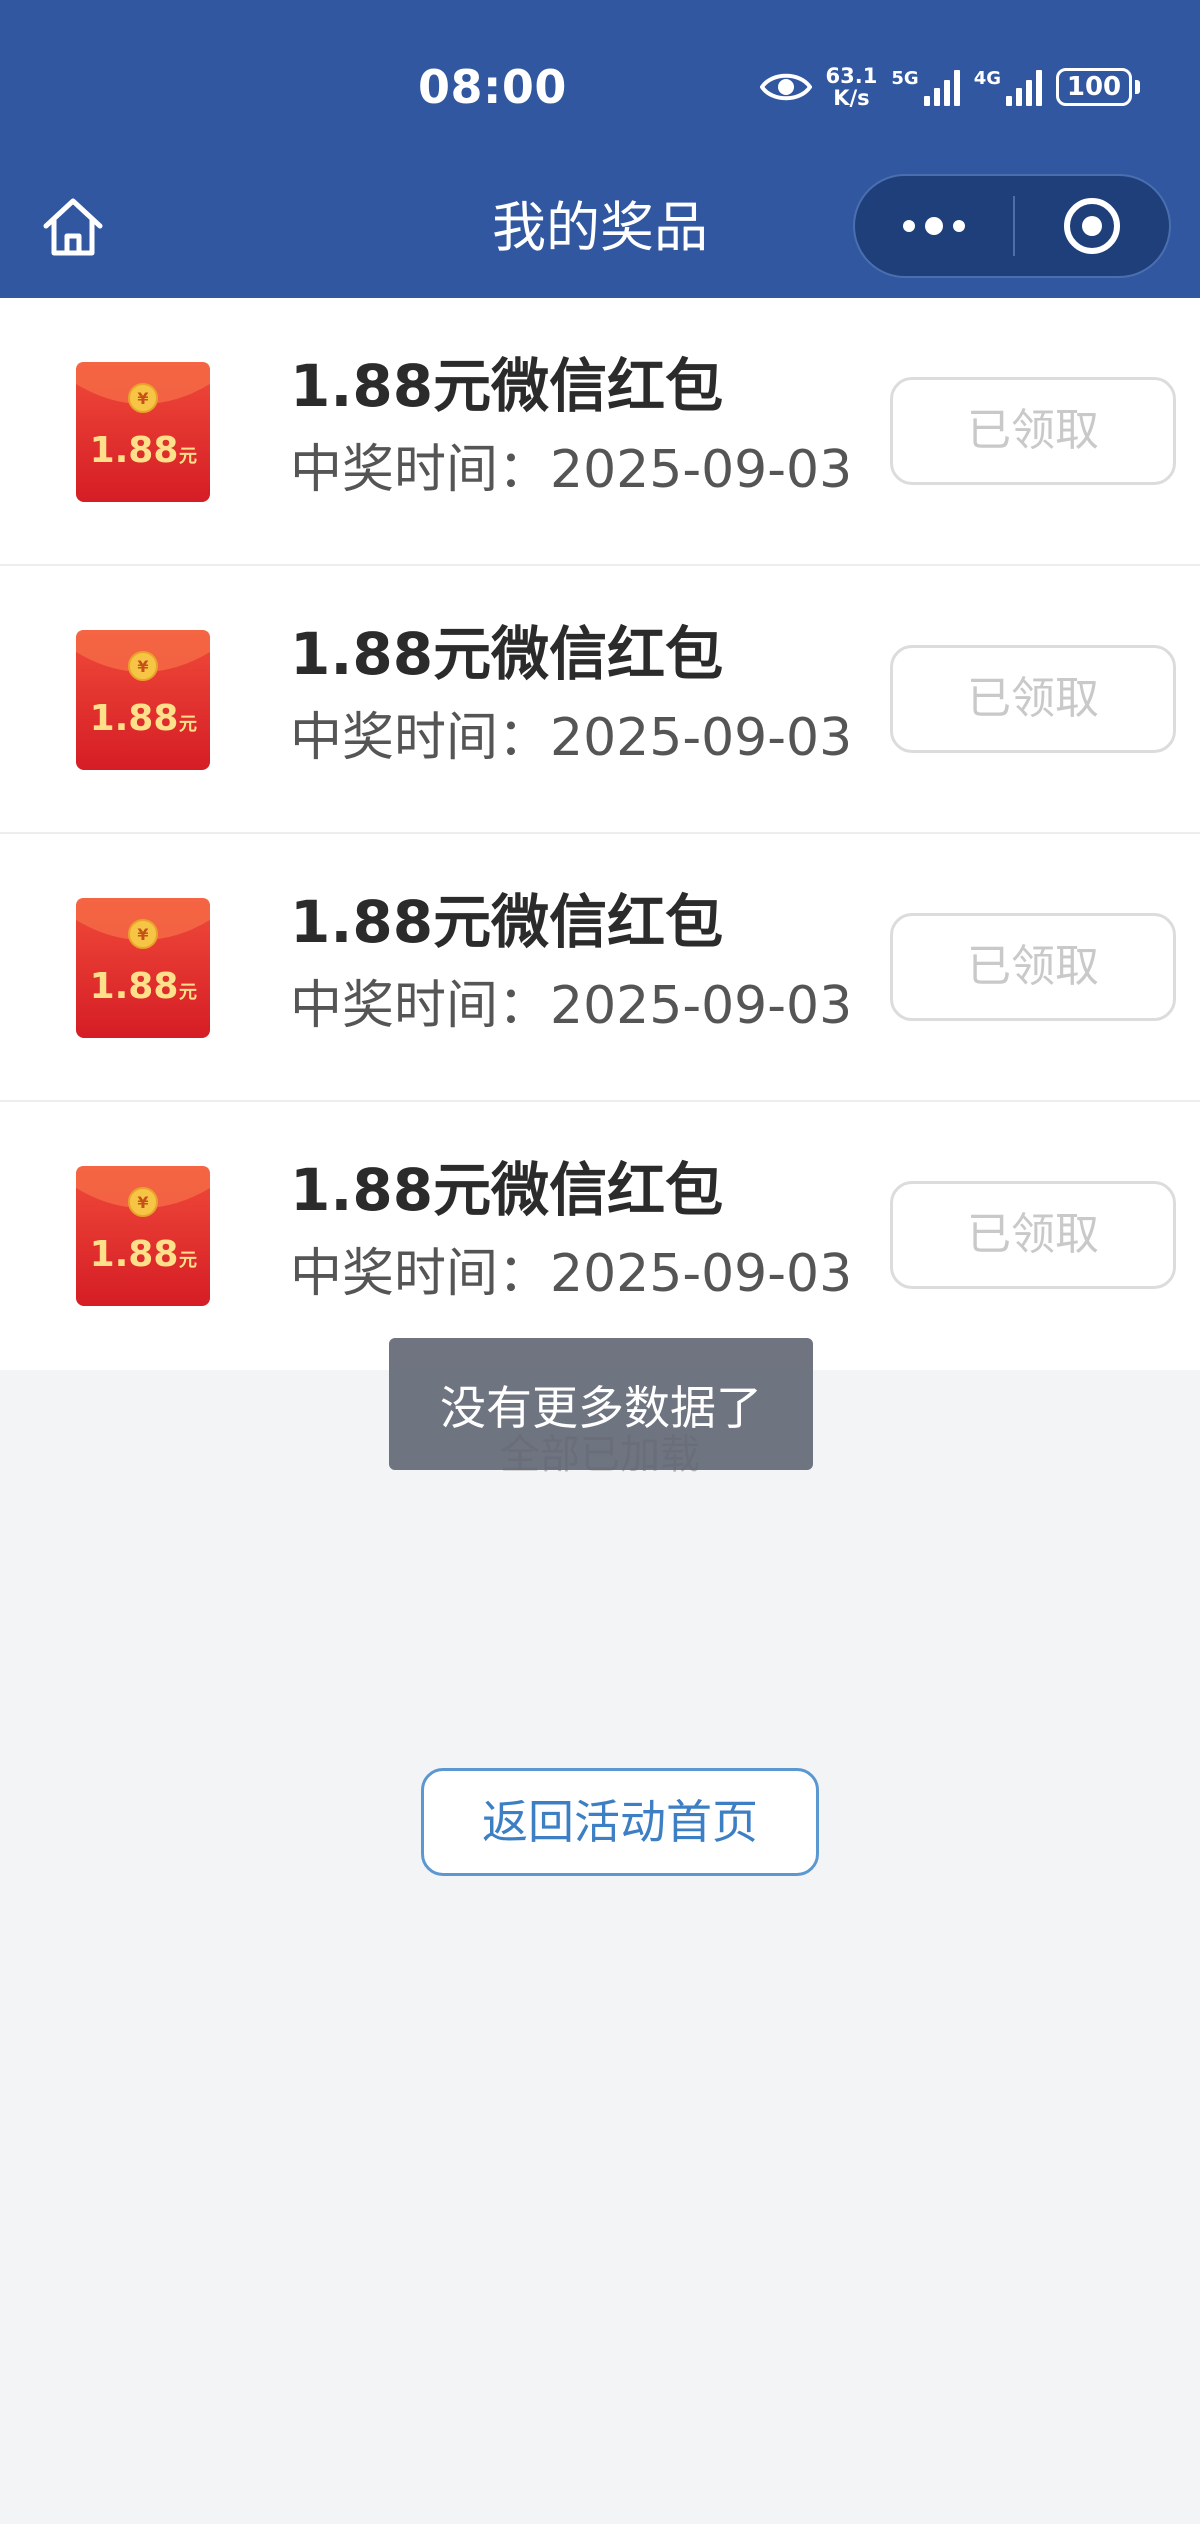 The image size is (1200, 2524). Describe the element at coordinates (987, 78) in the screenshot. I see `signal-4g-label: 4G` at that location.